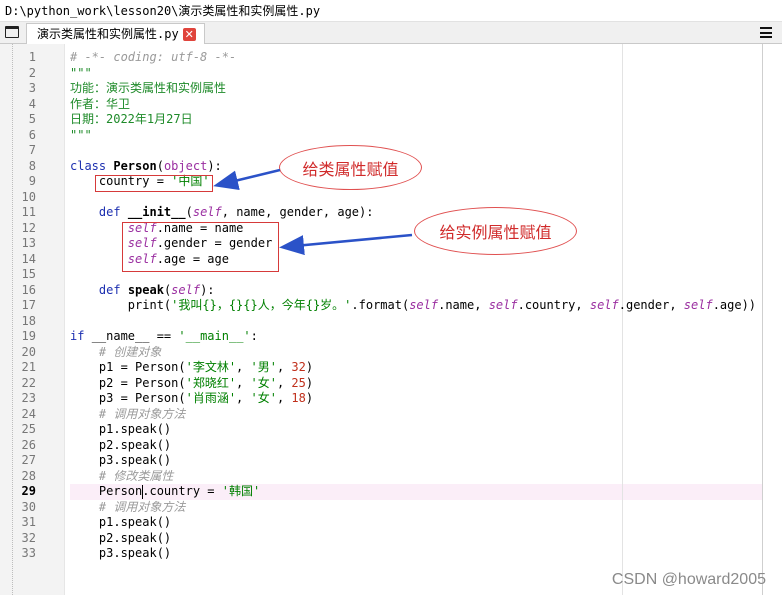 The height and width of the screenshot is (595, 782). I want to click on watermark: CSDN @howard2005, so click(688, 579).